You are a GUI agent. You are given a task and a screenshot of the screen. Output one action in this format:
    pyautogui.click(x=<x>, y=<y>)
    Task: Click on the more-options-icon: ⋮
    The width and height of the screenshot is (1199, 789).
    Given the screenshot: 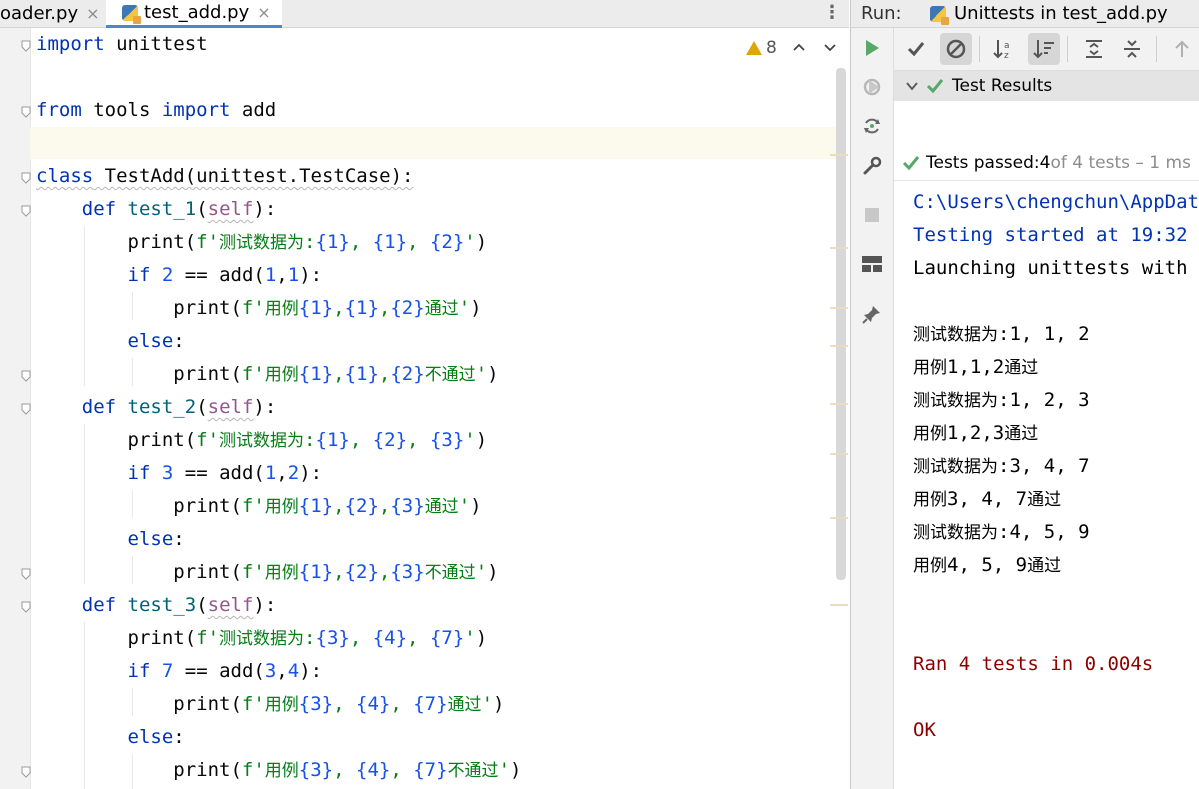 What is the action you would take?
    pyautogui.click(x=832, y=14)
    